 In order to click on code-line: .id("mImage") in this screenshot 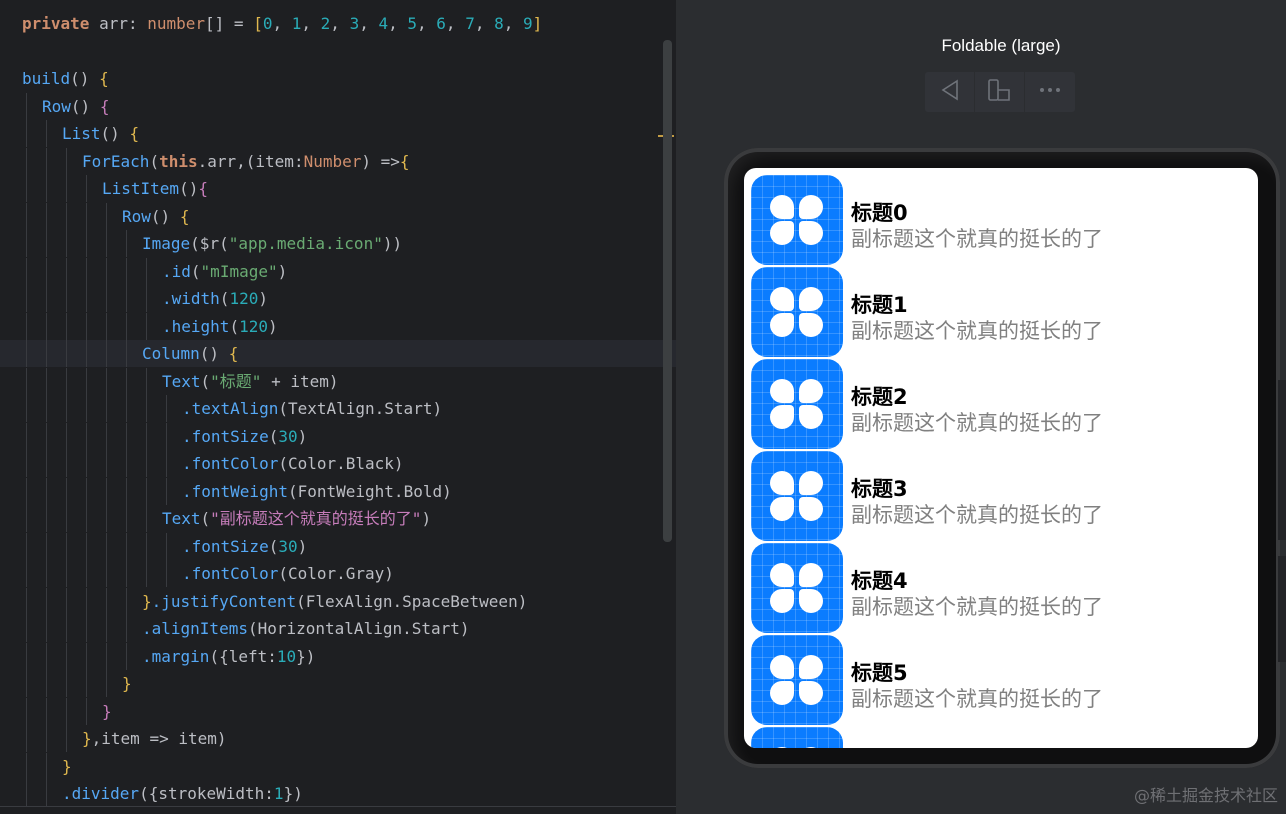, I will do `click(338, 271)`.